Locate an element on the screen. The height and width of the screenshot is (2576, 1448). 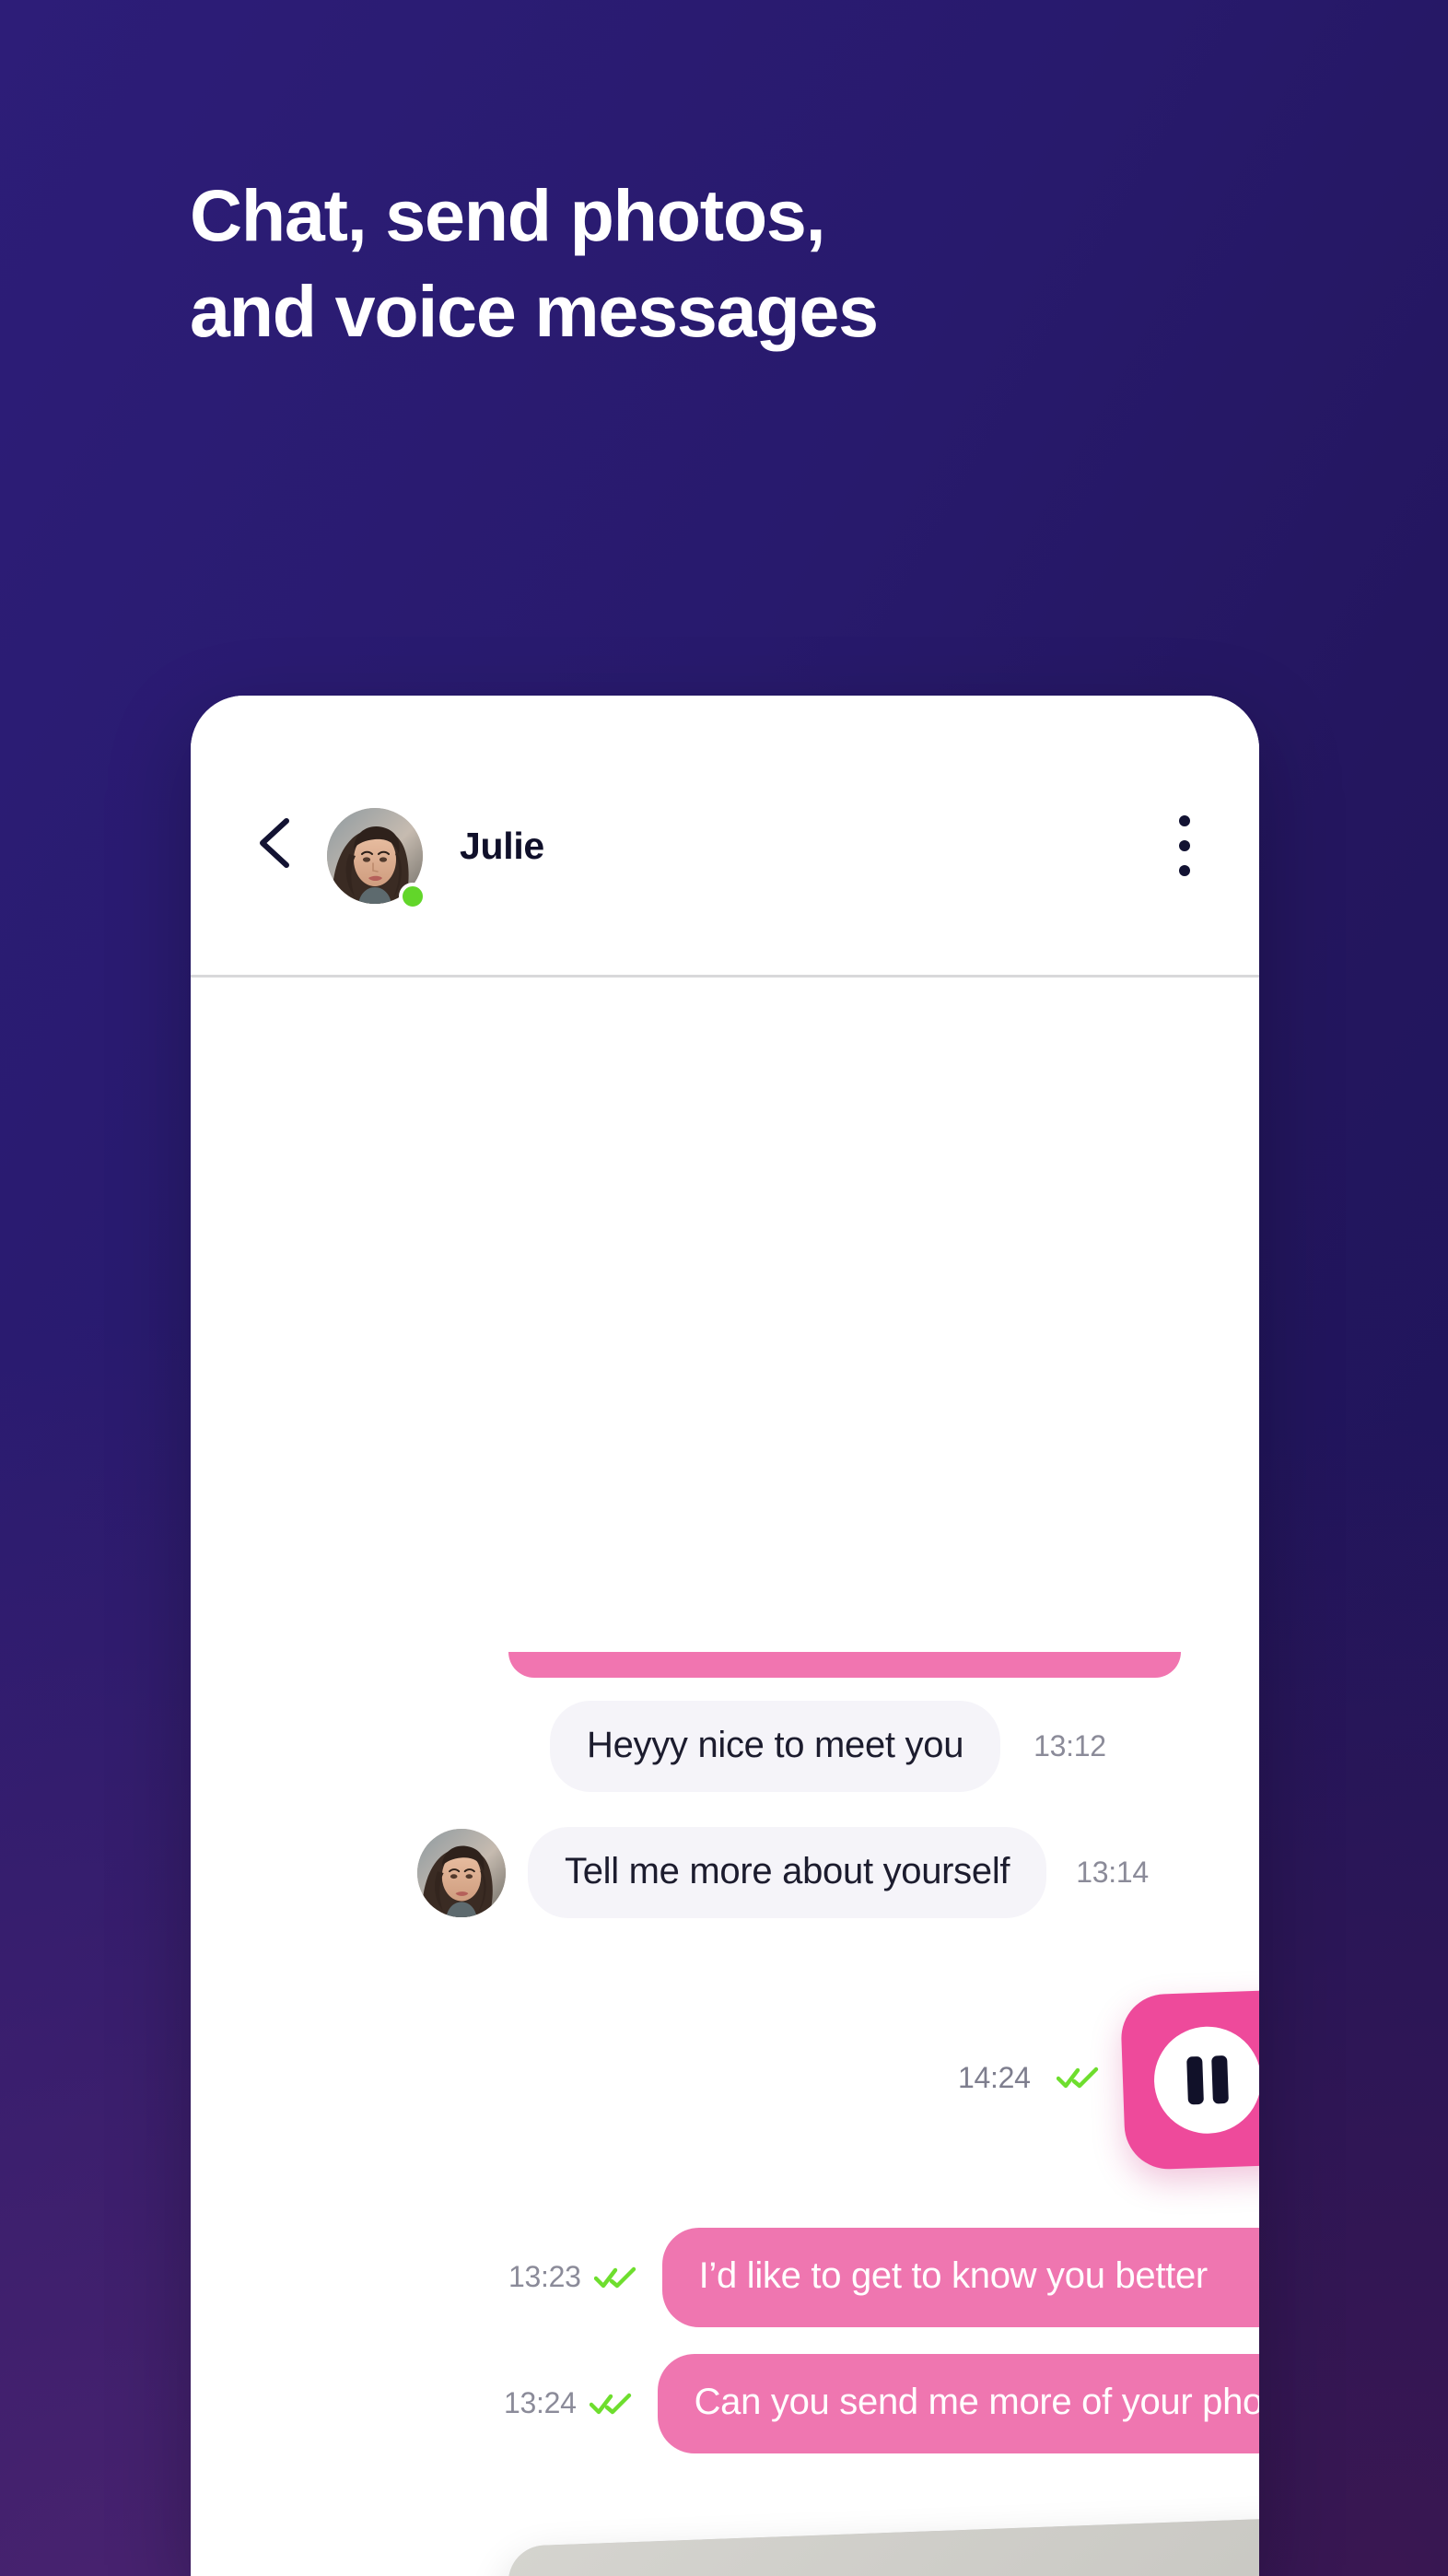
voice-message-row: 14:24 0:10 is located at coordinates (1108, 2078).